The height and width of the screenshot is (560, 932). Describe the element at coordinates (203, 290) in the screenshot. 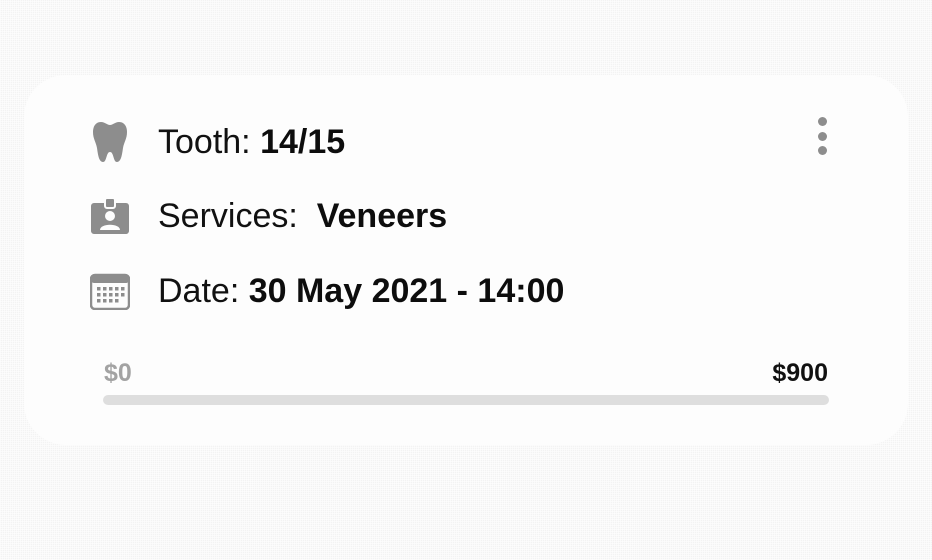

I see `date-label: Date:` at that location.